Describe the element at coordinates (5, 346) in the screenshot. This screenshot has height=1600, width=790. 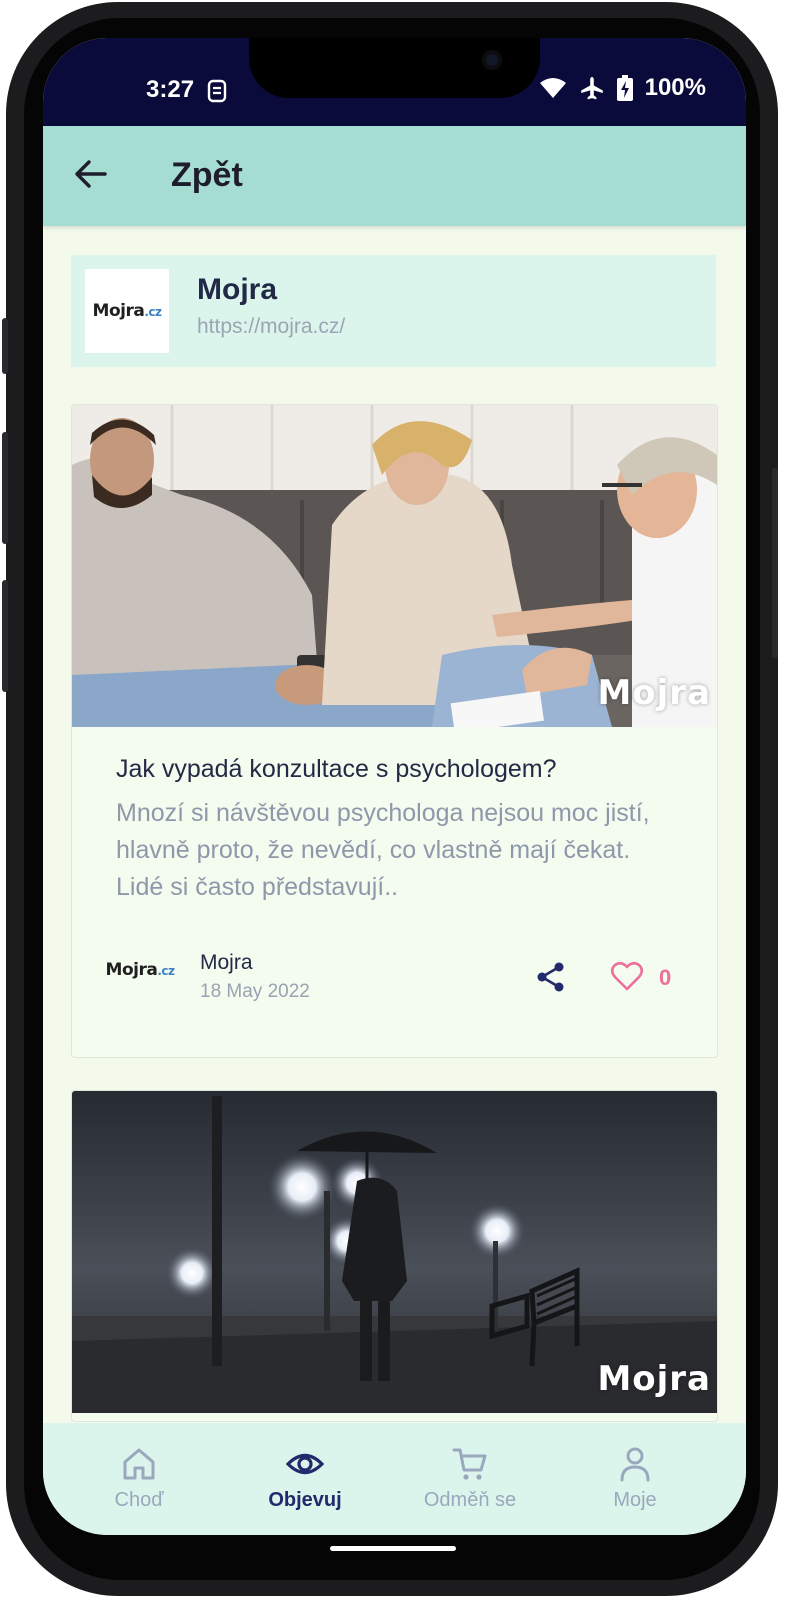
I see `mute-switch` at that location.